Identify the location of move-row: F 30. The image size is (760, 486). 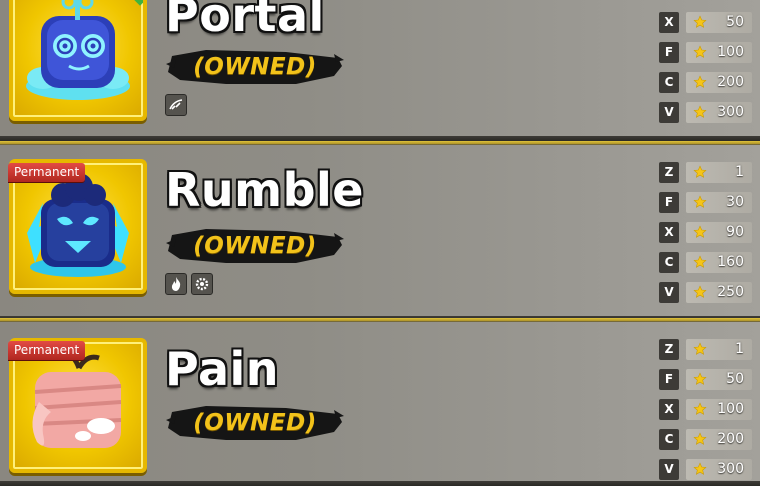
(707, 203).